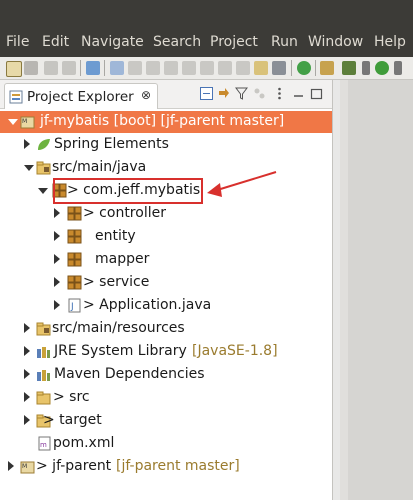  What do you see at coordinates (316, 93) in the screenshot?
I see `maximize-icon` at bounding box center [316, 93].